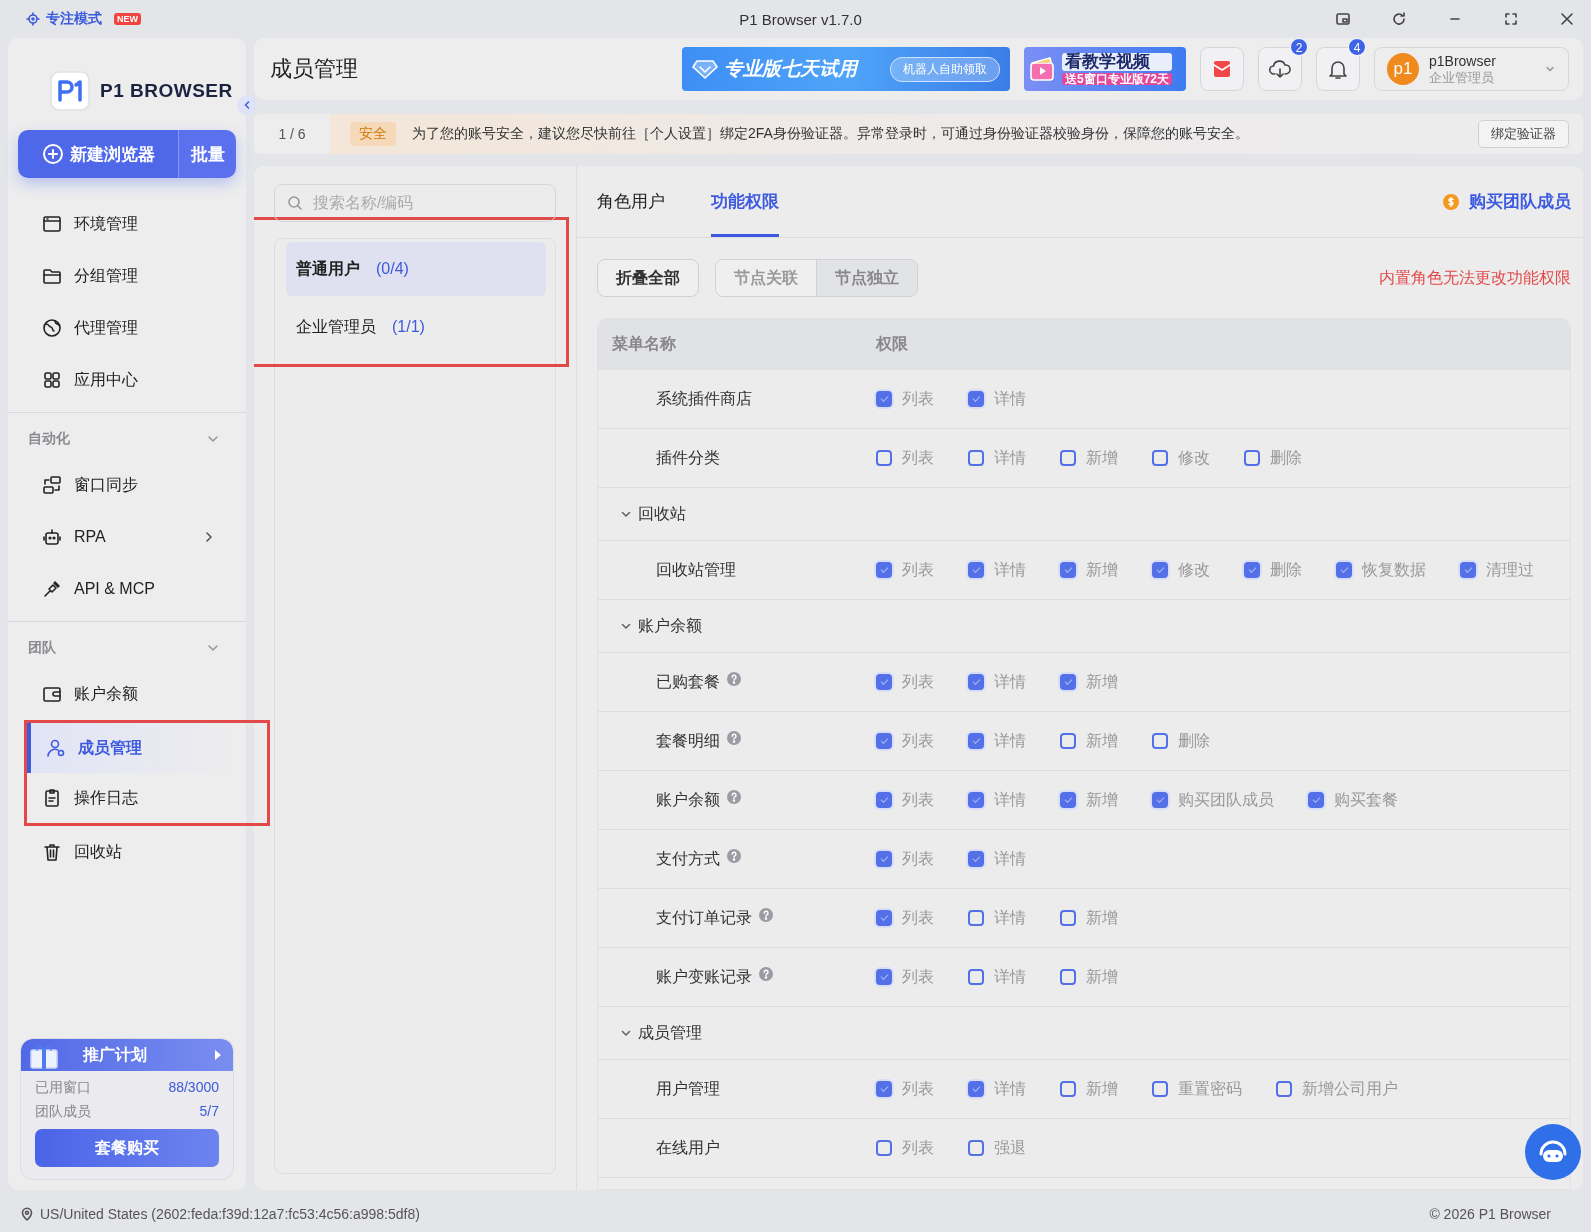 The width and height of the screenshot is (1591, 1232). What do you see at coordinates (1399, 19) in the screenshot?
I see `refresh-icon` at bounding box center [1399, 19].